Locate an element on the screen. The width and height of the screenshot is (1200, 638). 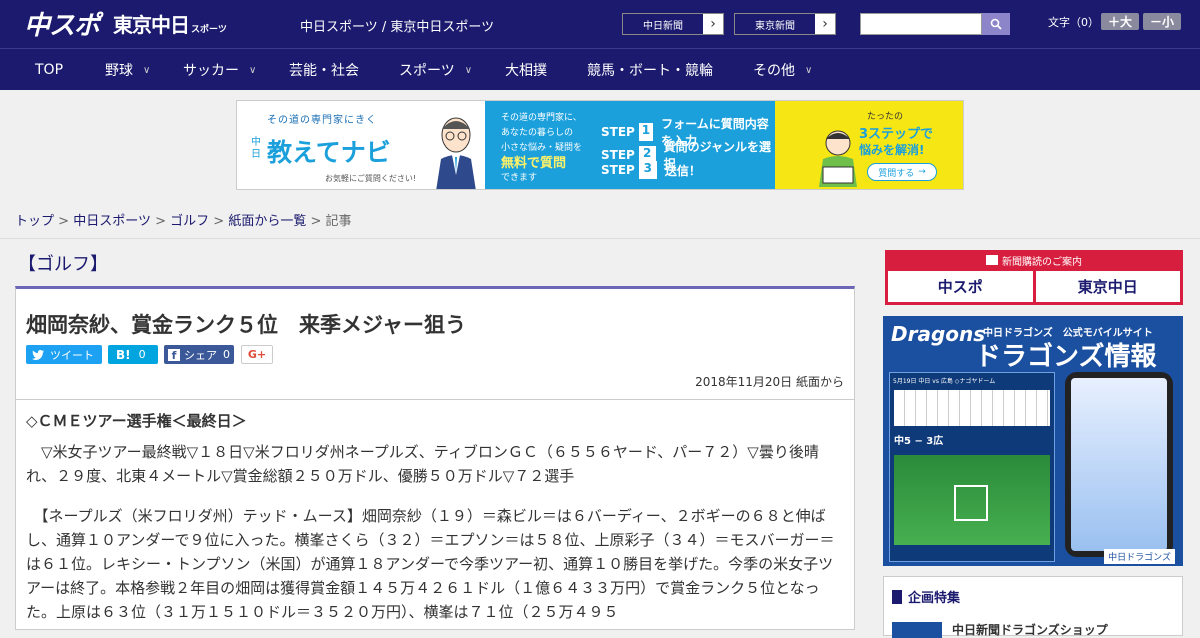
logo-sports-small: スポーツ is located at coordinates (209, 29).